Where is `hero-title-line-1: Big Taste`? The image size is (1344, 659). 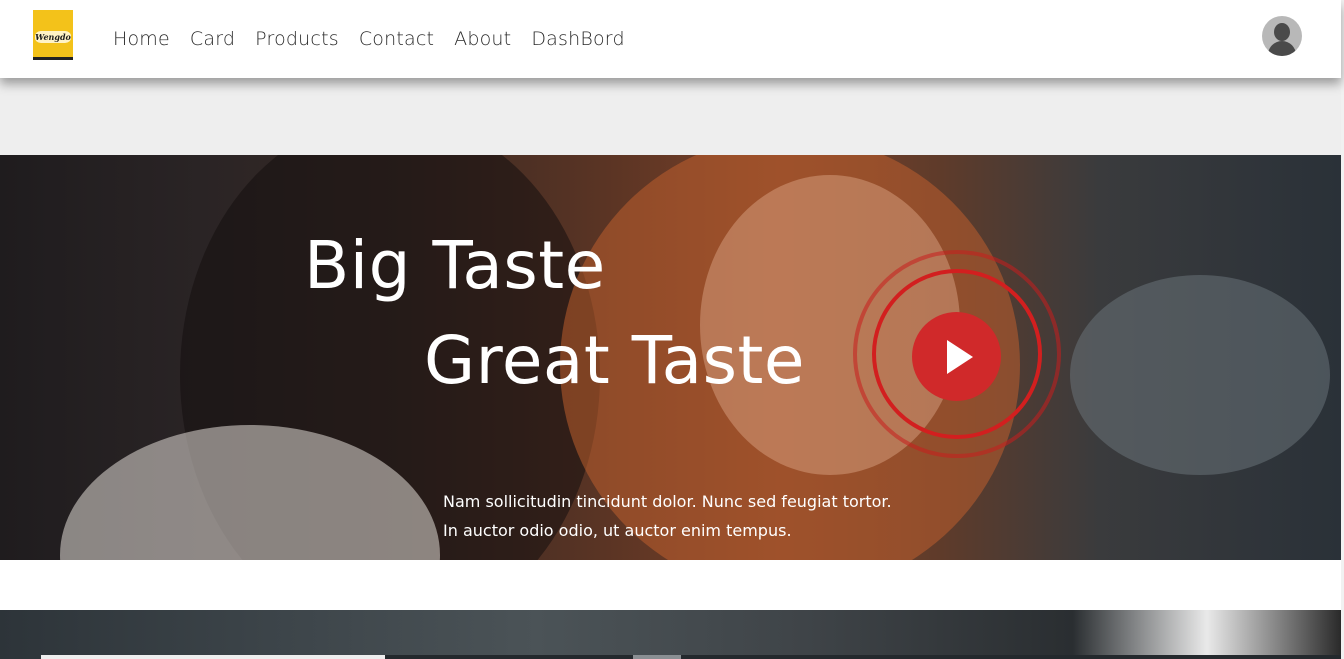 hero-title-line-1: Big Taste is located at coordinates (455, 265).